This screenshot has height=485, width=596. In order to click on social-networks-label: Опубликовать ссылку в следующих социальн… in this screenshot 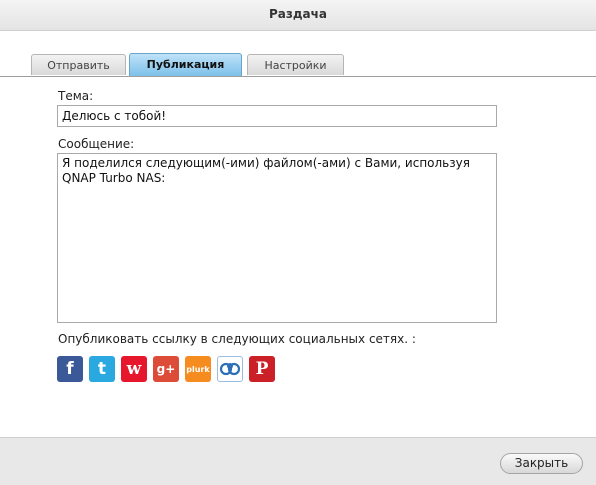, I will do `click(237, 339)`.